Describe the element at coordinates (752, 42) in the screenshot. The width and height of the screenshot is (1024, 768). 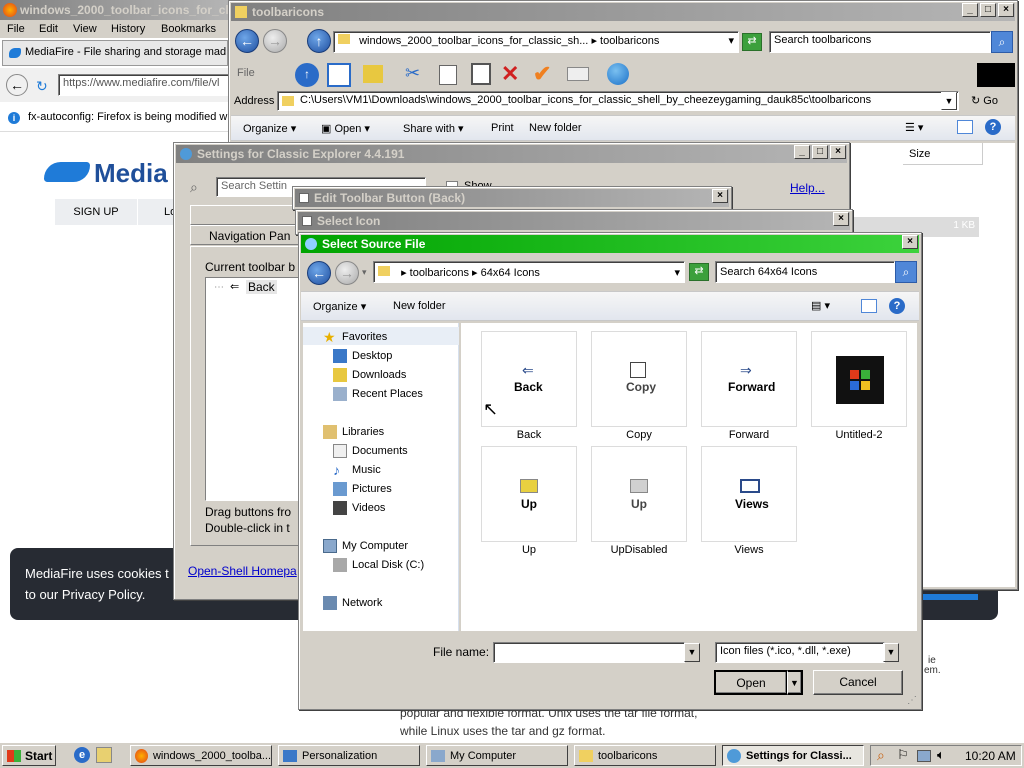
I see `explorer-refresh-icon: ⇄` at that location.